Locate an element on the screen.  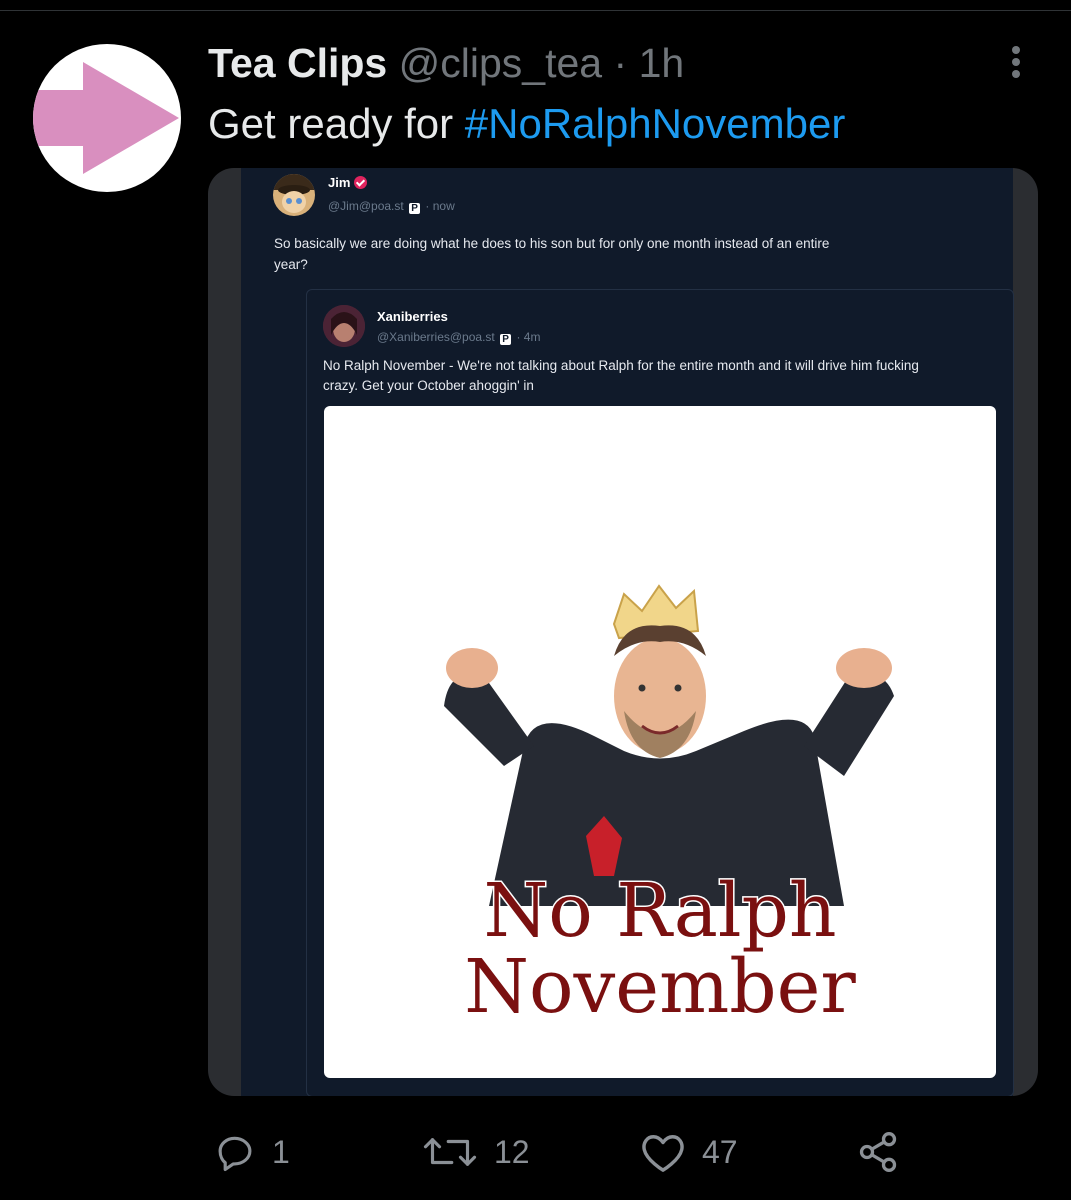
jim-meta: @Jim@poa.st P · now is located at coordinates (391, 206).